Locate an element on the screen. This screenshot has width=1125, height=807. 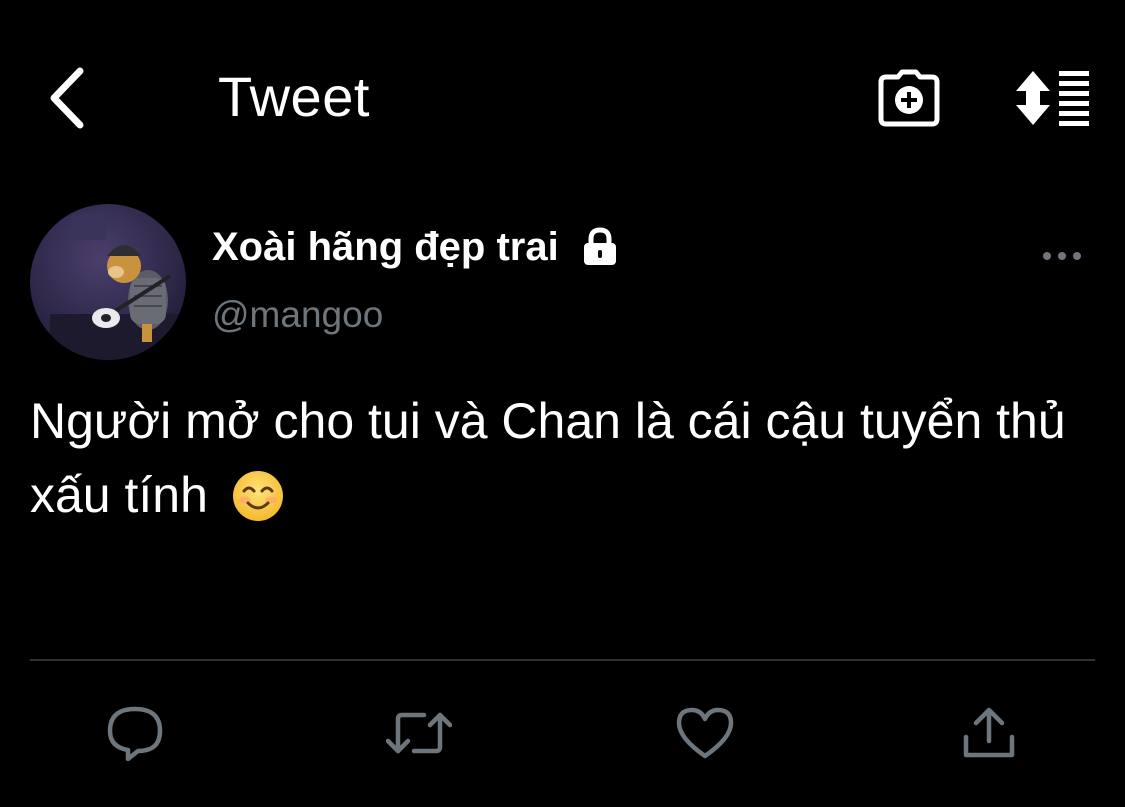
avatar is located at coordinates (108, 282).